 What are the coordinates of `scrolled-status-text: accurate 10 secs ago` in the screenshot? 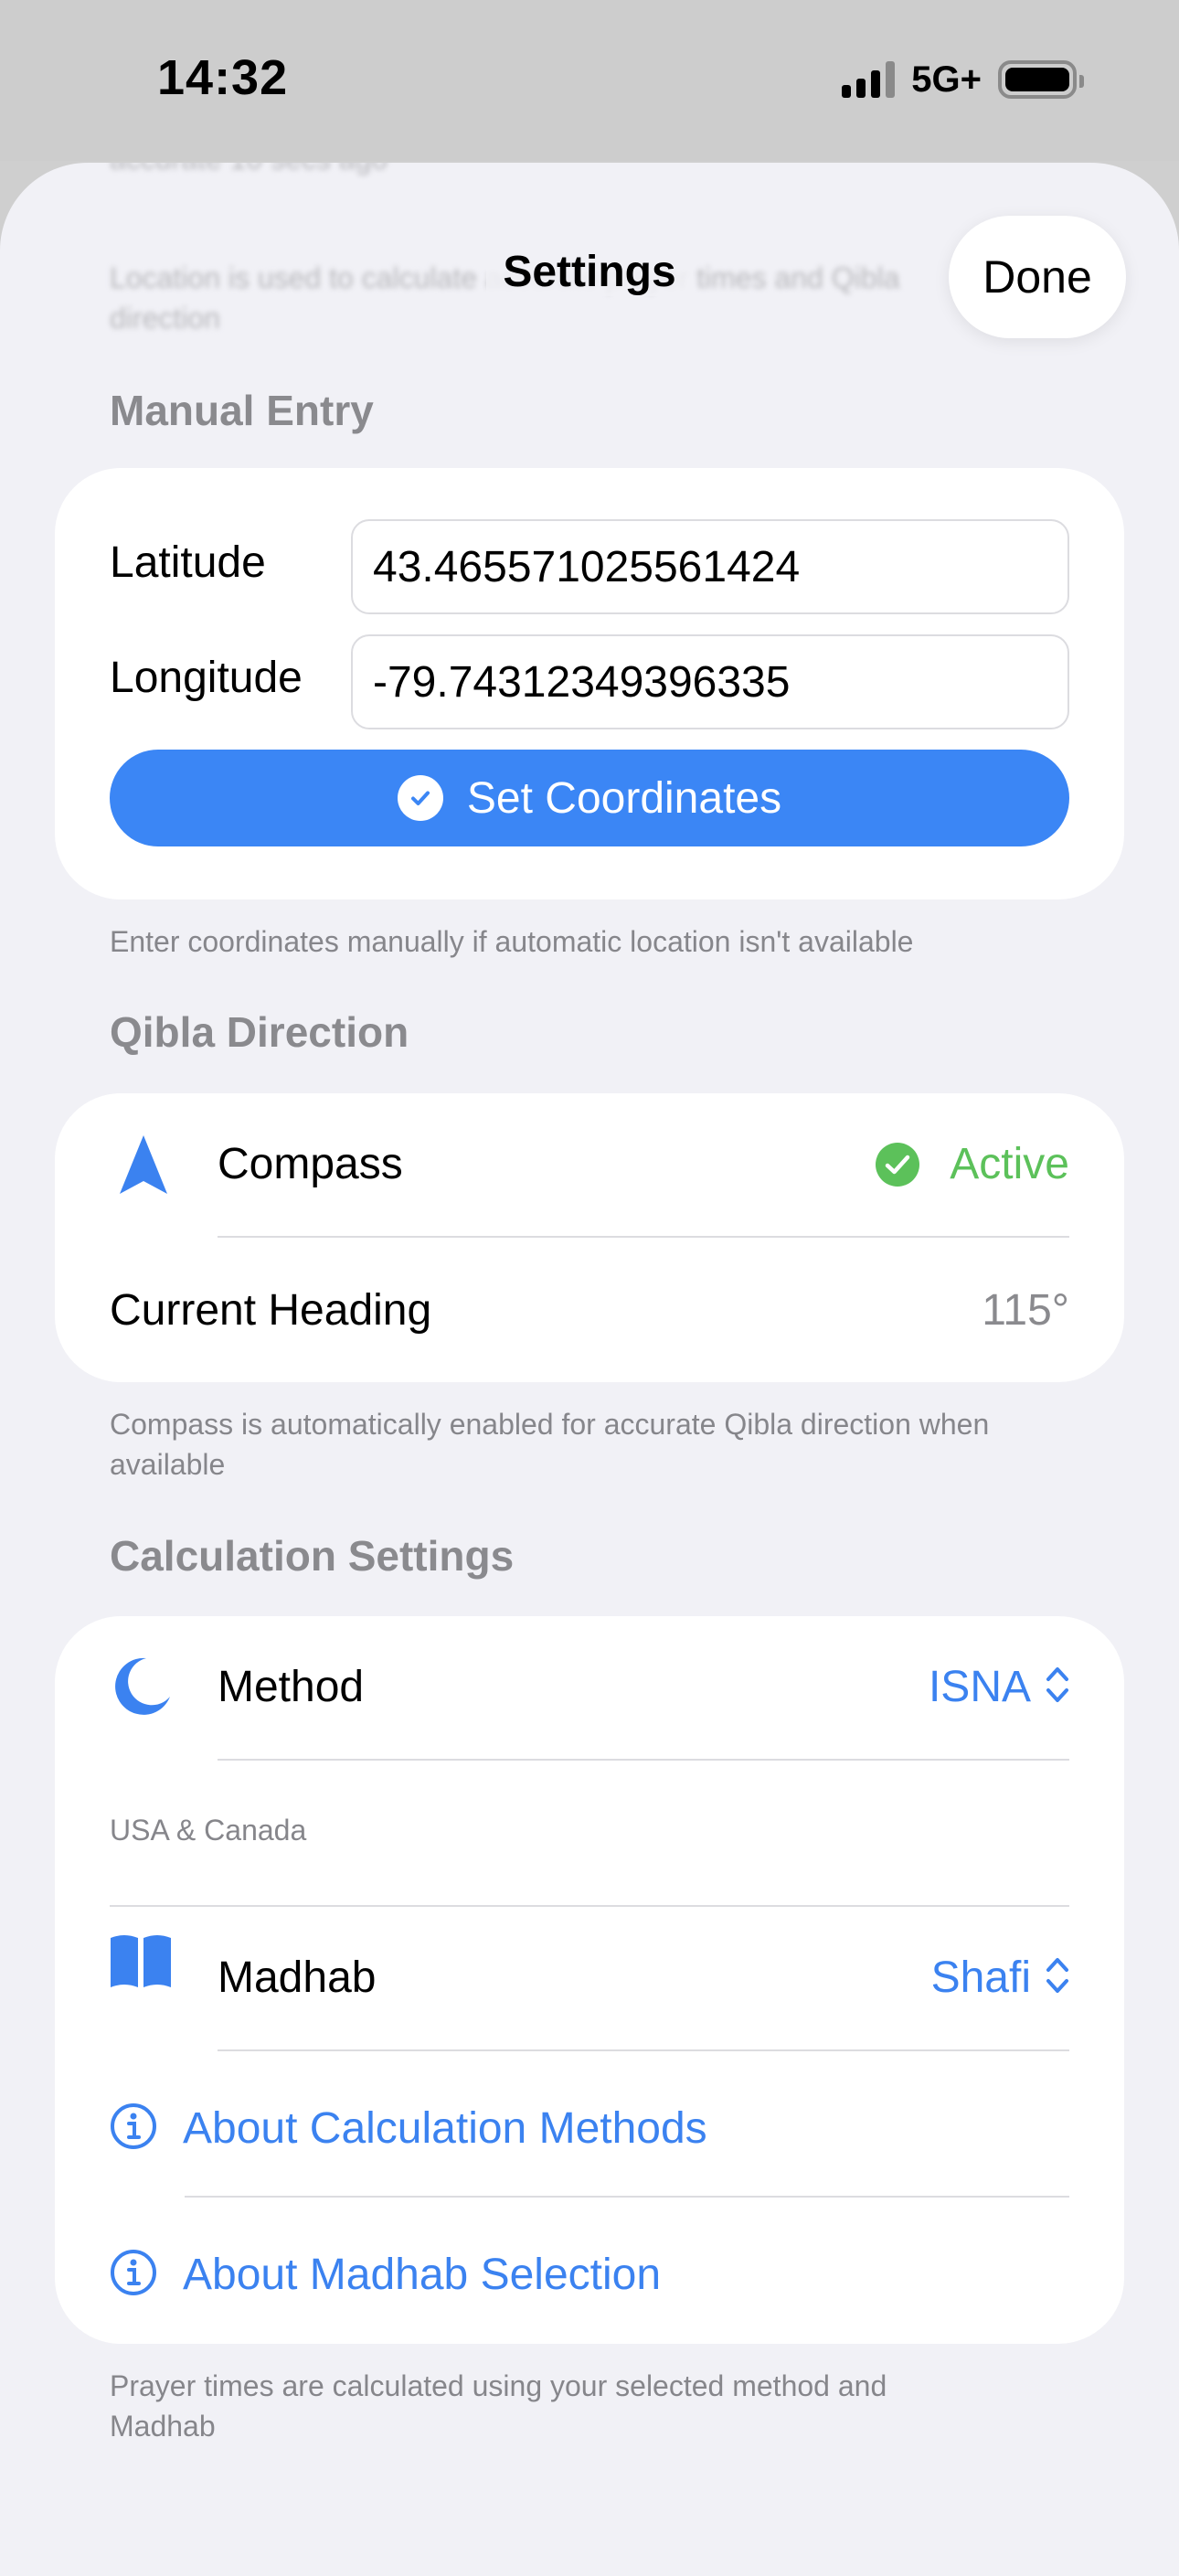 It's located at (249, 169).